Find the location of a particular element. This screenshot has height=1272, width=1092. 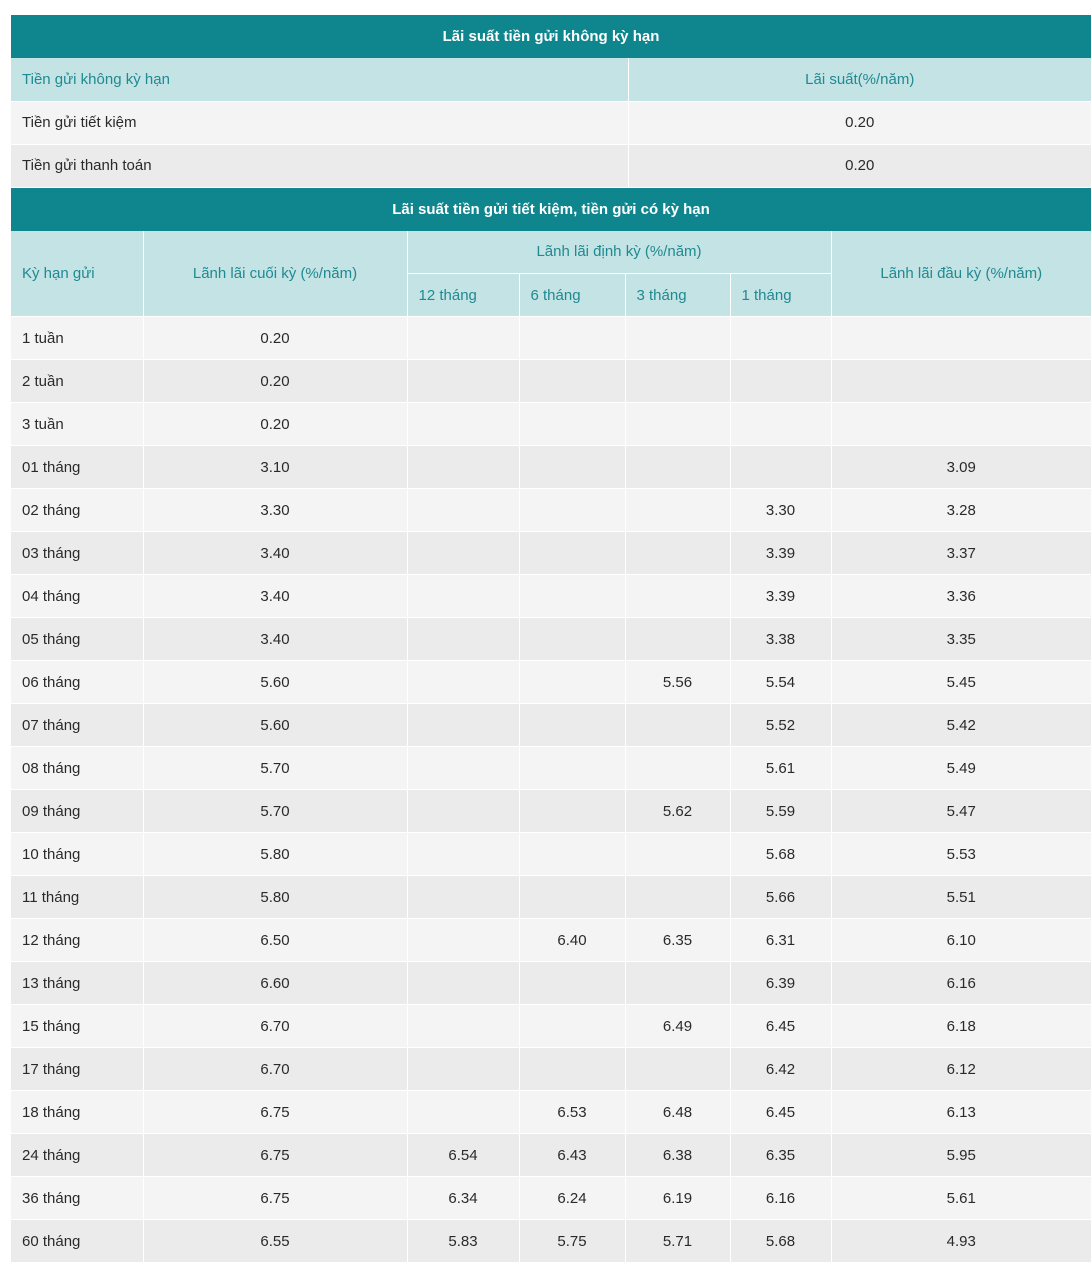

table-row: Tiền gửi tiết kiệm 0.20 is located at coordinates (551, 123).